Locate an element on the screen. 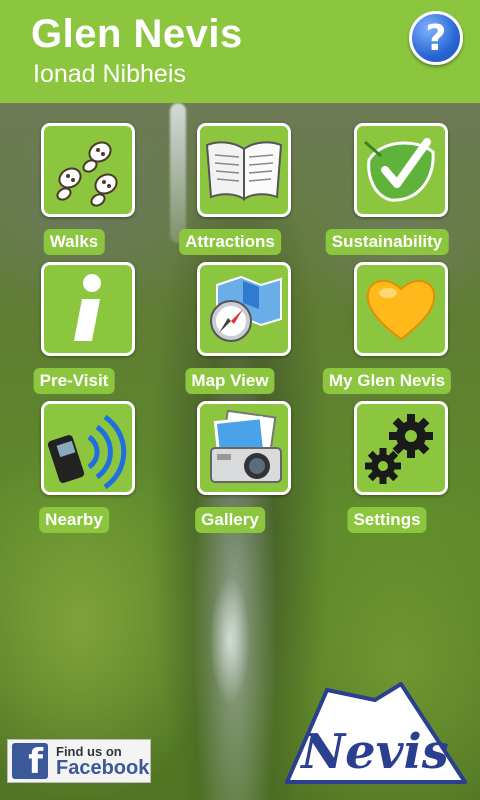  settings-tile is located at coordinates (401, 448).